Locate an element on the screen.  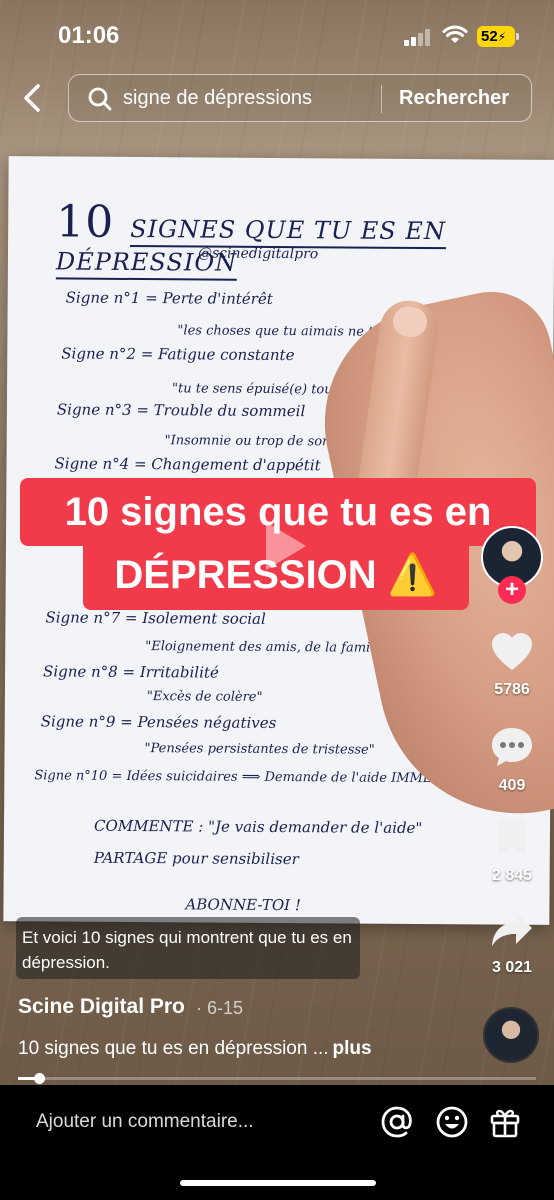
bookmark-count: 2 845 is located at coordinates (512, 875).